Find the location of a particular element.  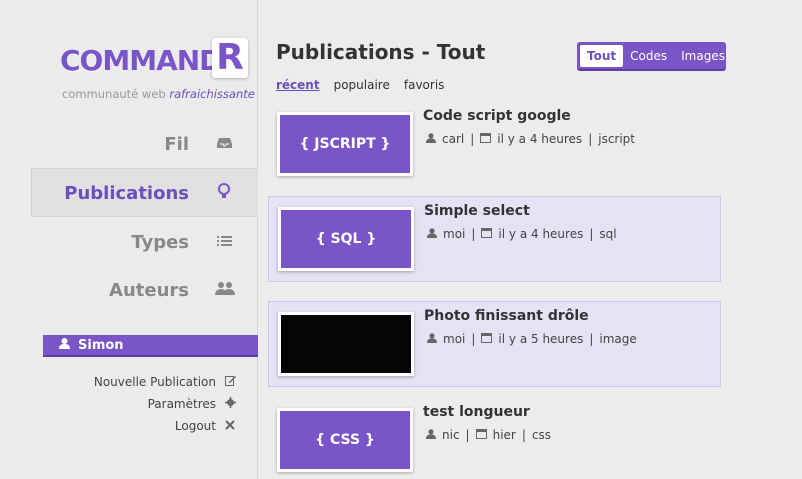

publication-thumbnail is located at coordinates (346, 344).